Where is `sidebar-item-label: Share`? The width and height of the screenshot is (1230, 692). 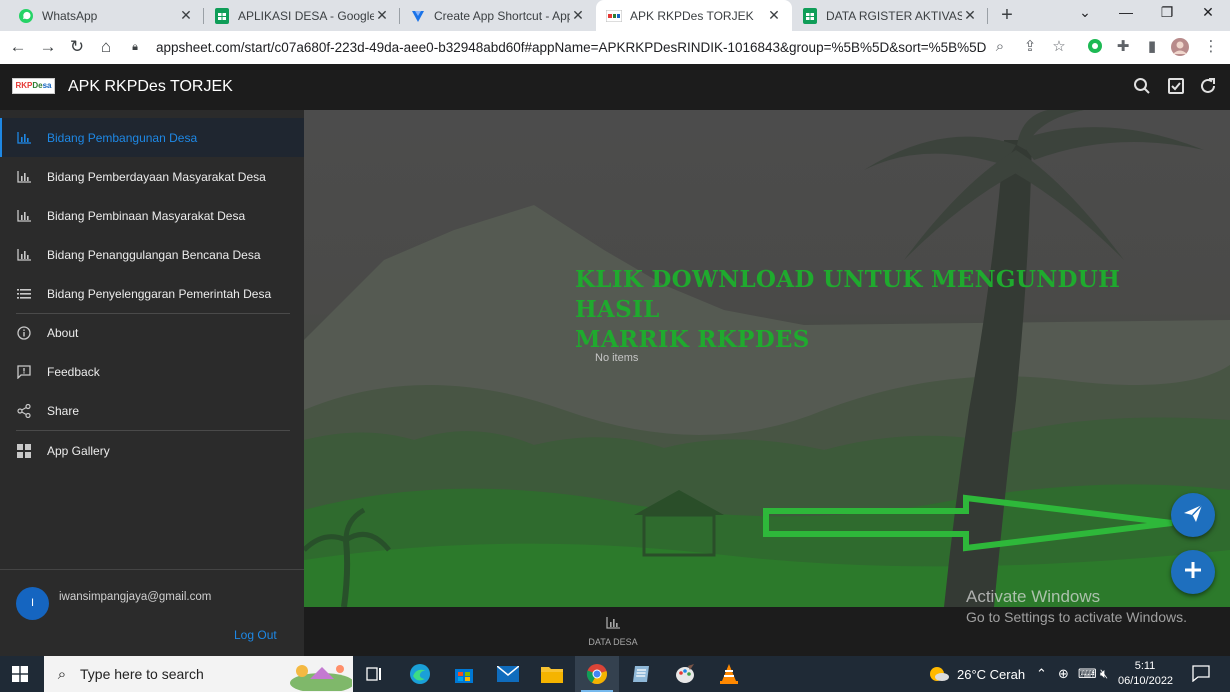
sidebar-item-label: Share is located at coordinates (63, 410).